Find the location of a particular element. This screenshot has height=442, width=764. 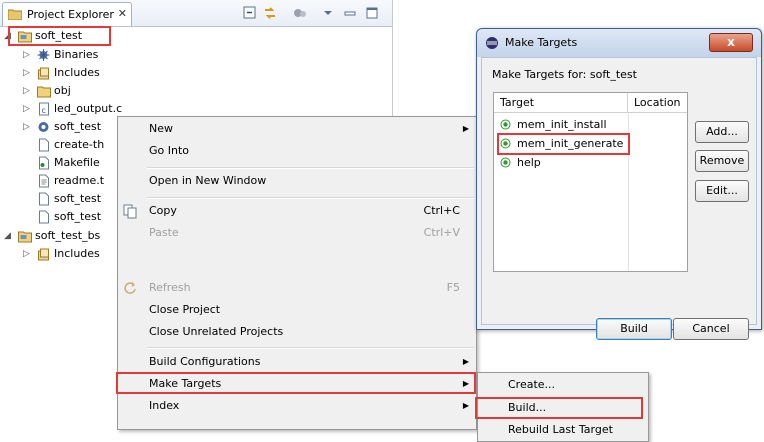

submenu-item-rebuild-last-target: Rebuild Last Target is located at coordinates (563, 430).